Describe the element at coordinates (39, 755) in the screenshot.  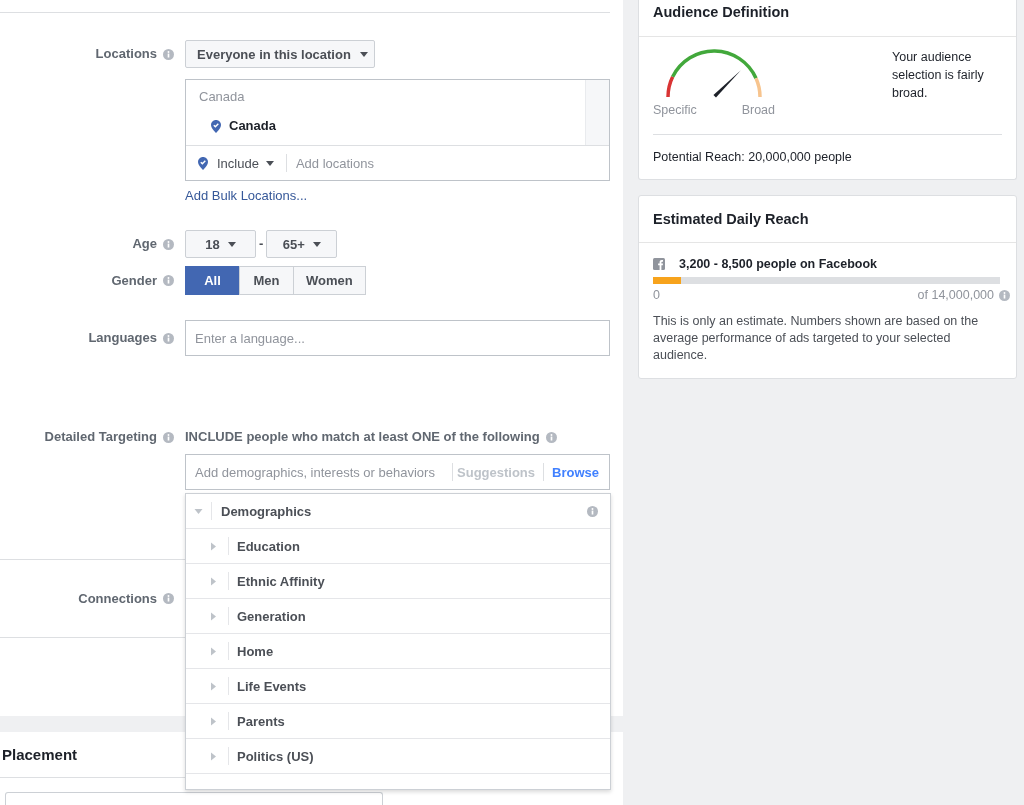
I see `section-title: Placement` at that location.